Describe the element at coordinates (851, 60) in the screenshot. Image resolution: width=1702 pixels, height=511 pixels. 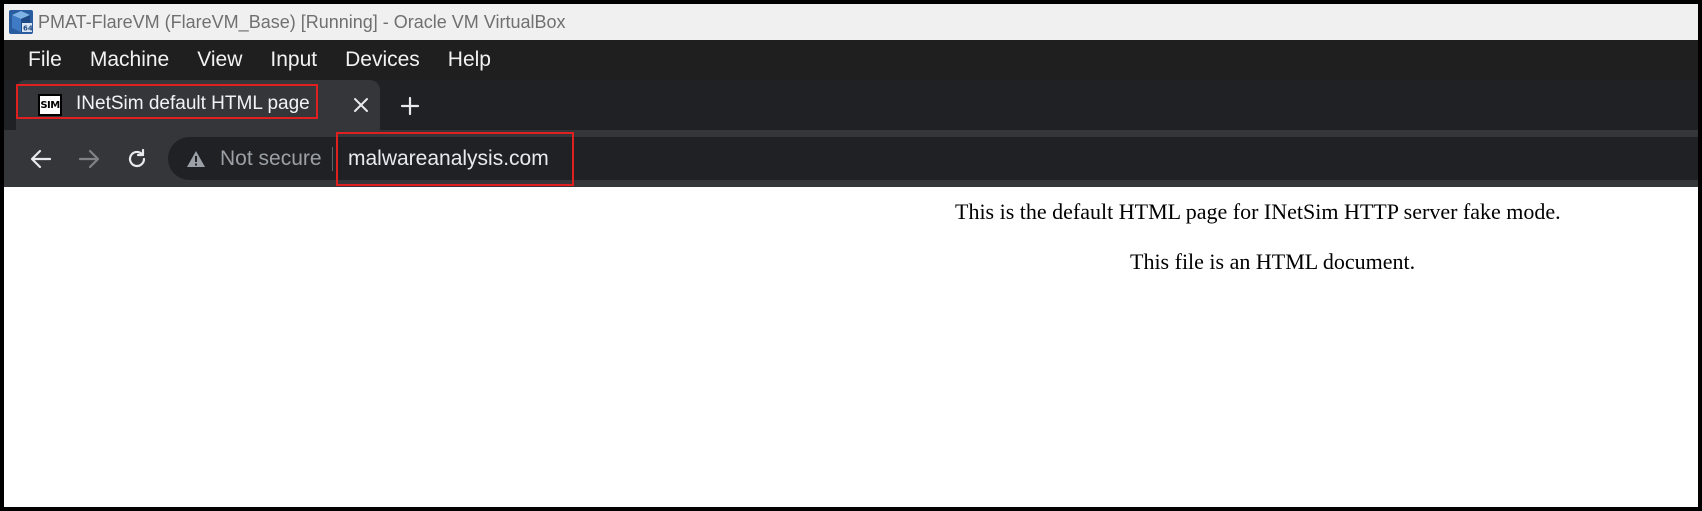
I see `menubar: File Machine View Input Devices Help` at that location.